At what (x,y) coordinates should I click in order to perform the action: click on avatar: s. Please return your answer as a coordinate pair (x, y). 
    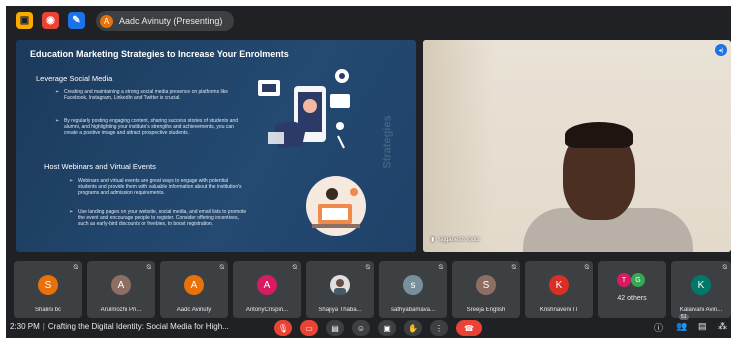
    Looking at the image, I should click on (413, 285).